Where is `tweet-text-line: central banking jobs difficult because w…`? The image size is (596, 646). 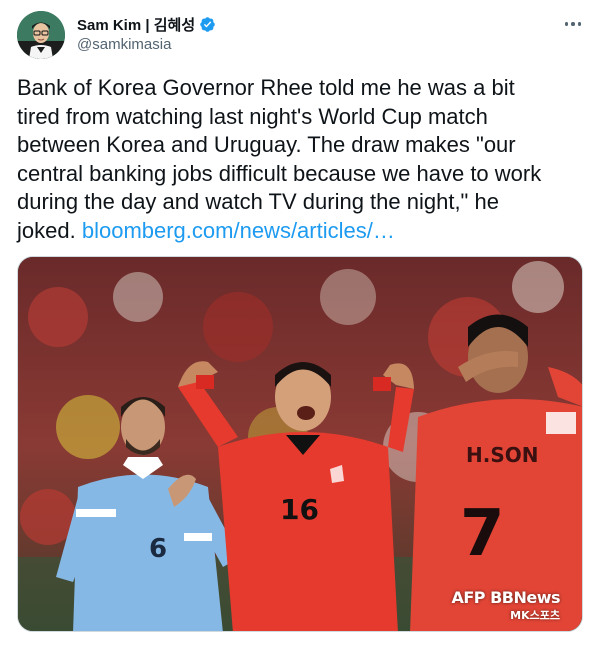 tweet-text-line: central banking jobs difficult because w… is located at coordinates (279, 173).